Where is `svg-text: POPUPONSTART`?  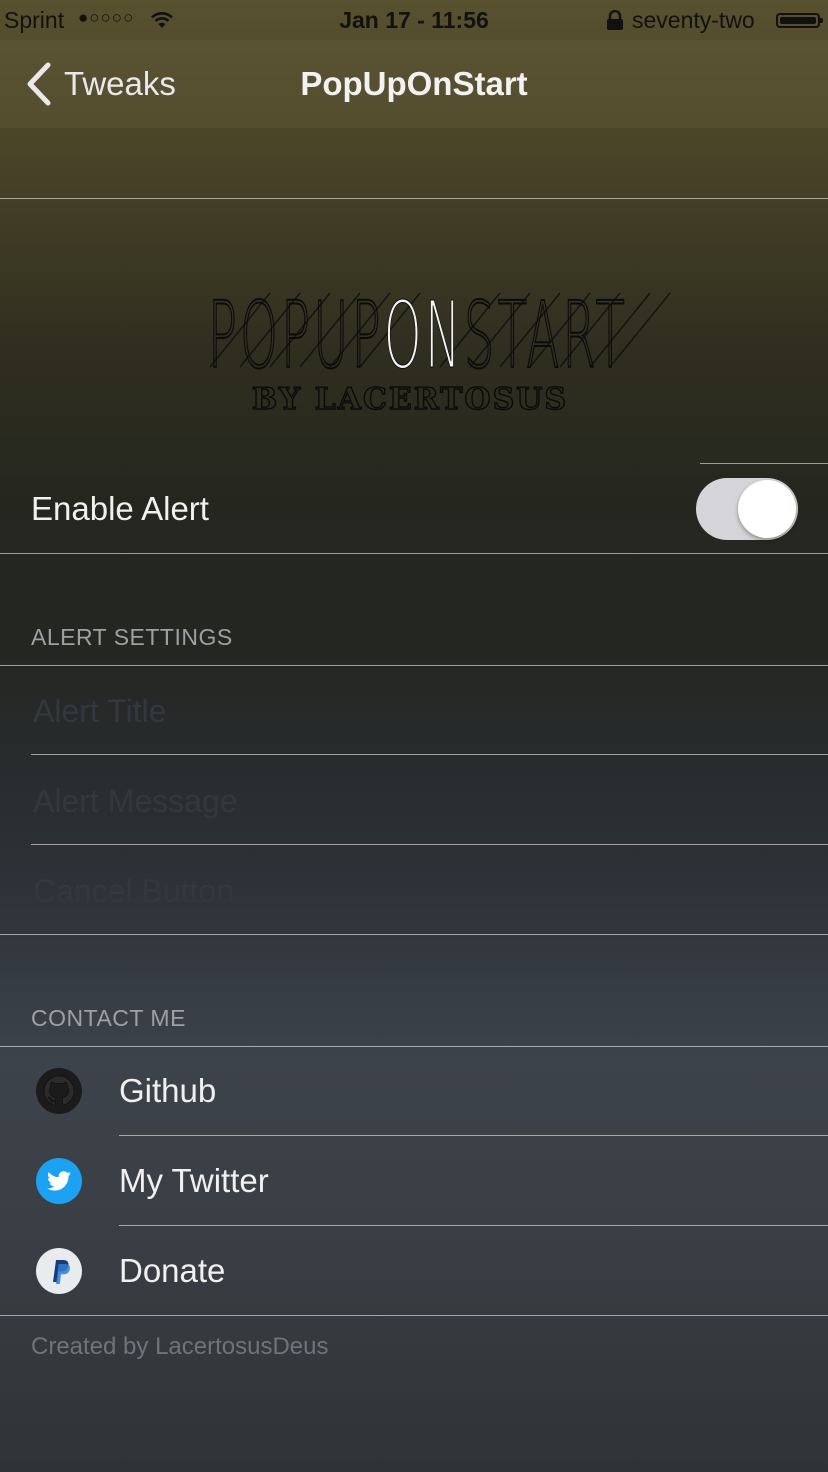
svg-text: POPUPONSTART is located at coordinates (418, 337).